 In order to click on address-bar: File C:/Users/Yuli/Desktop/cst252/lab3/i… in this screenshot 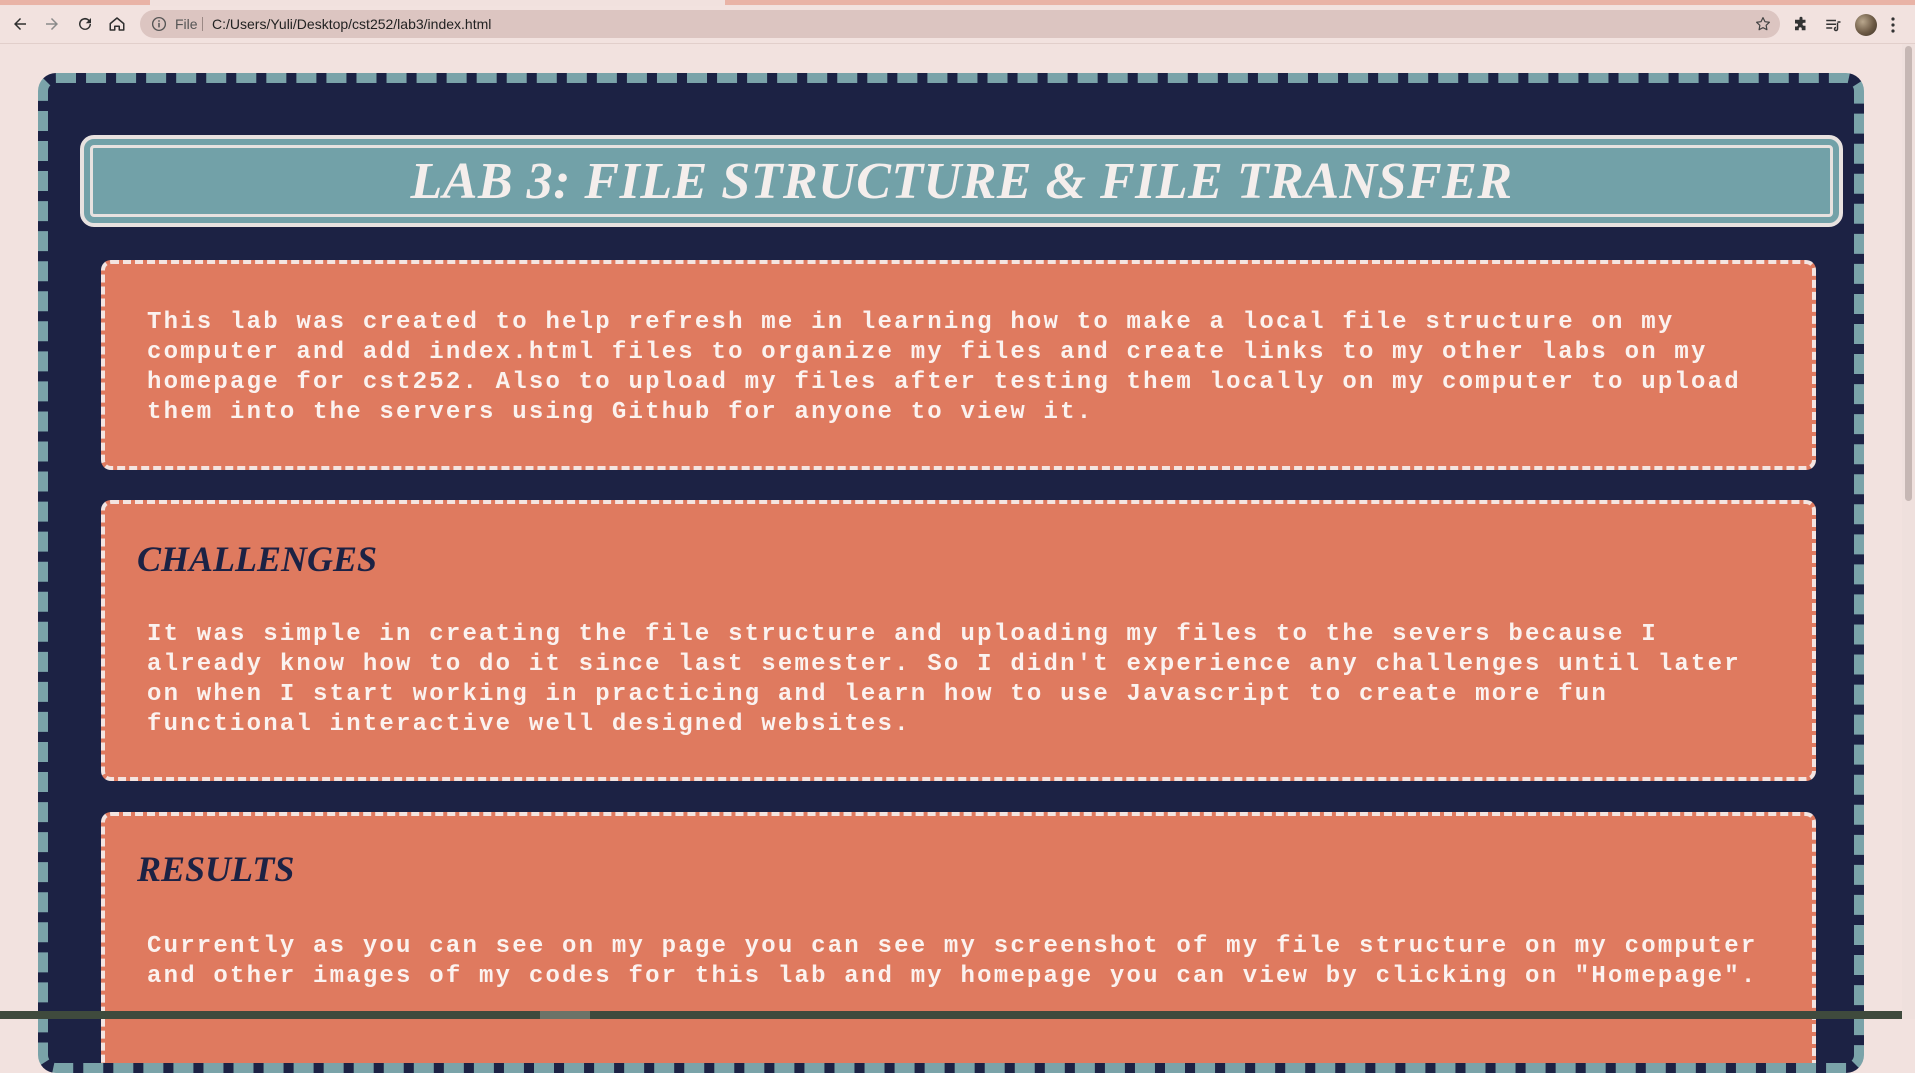, I will do `click(960, 24)`.